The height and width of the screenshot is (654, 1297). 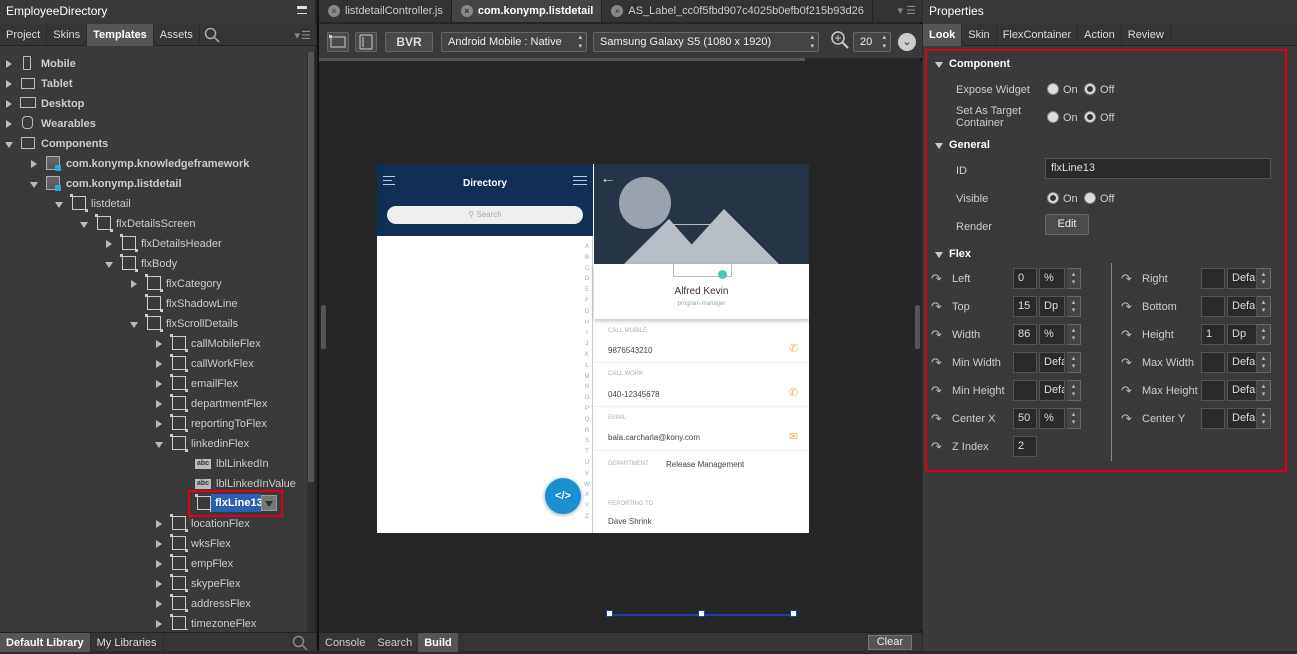 I want to click on alphabet-letter: J, so click(x=587, y=344).